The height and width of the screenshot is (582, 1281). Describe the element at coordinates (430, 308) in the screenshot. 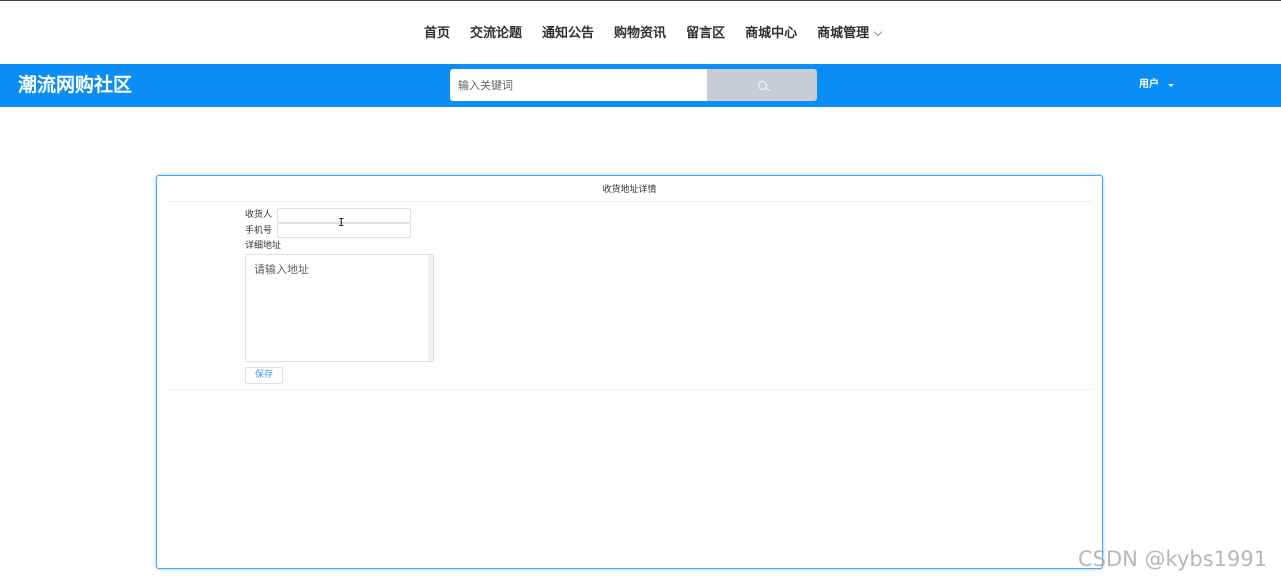

I see `textarea-scrollbar` at that location.